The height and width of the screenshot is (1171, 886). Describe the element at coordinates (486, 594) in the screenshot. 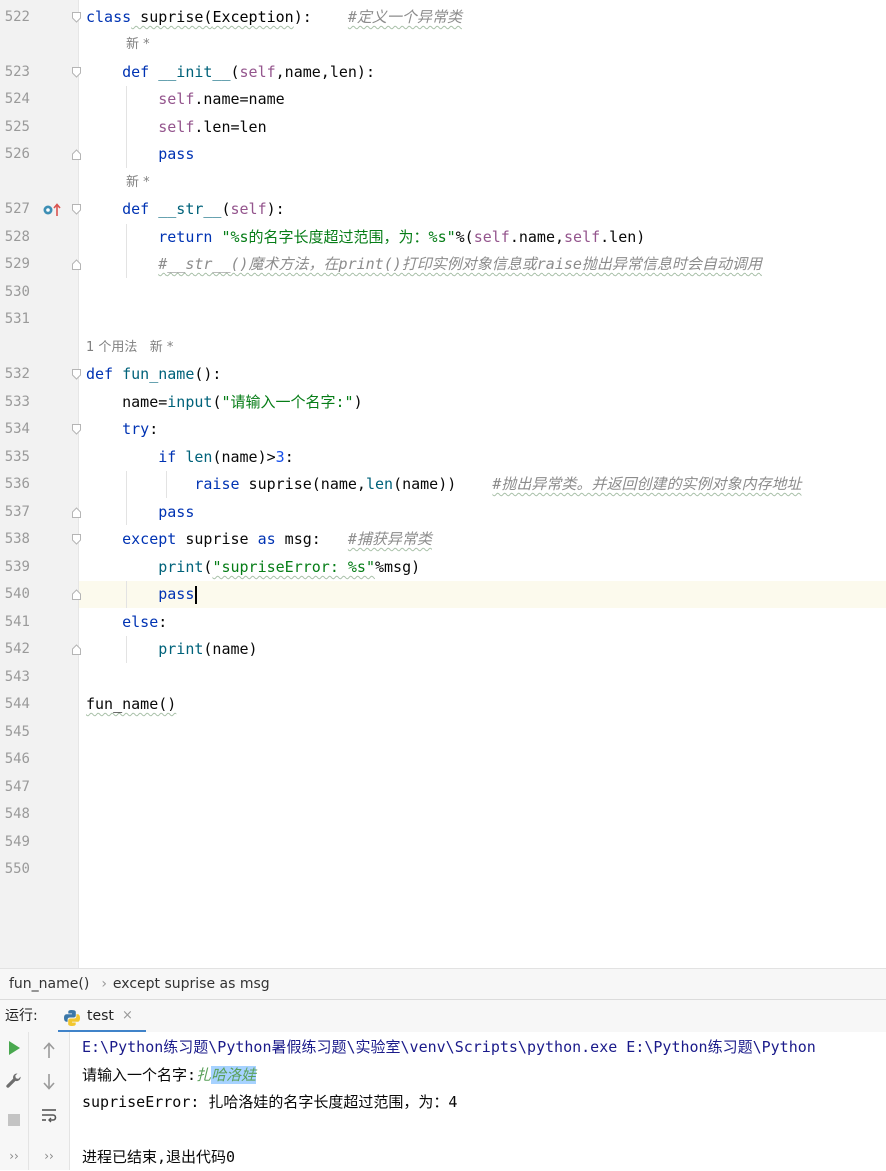

I see `code-line-540: pass` at that location.